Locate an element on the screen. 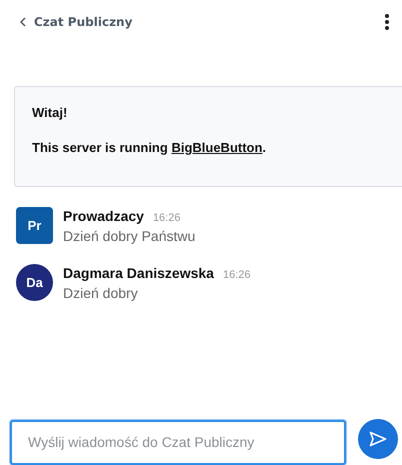 Image resolution: width=402 pixels, height=465 pixels. welcome-title: Witaj! is located at coordinates (50, 112).